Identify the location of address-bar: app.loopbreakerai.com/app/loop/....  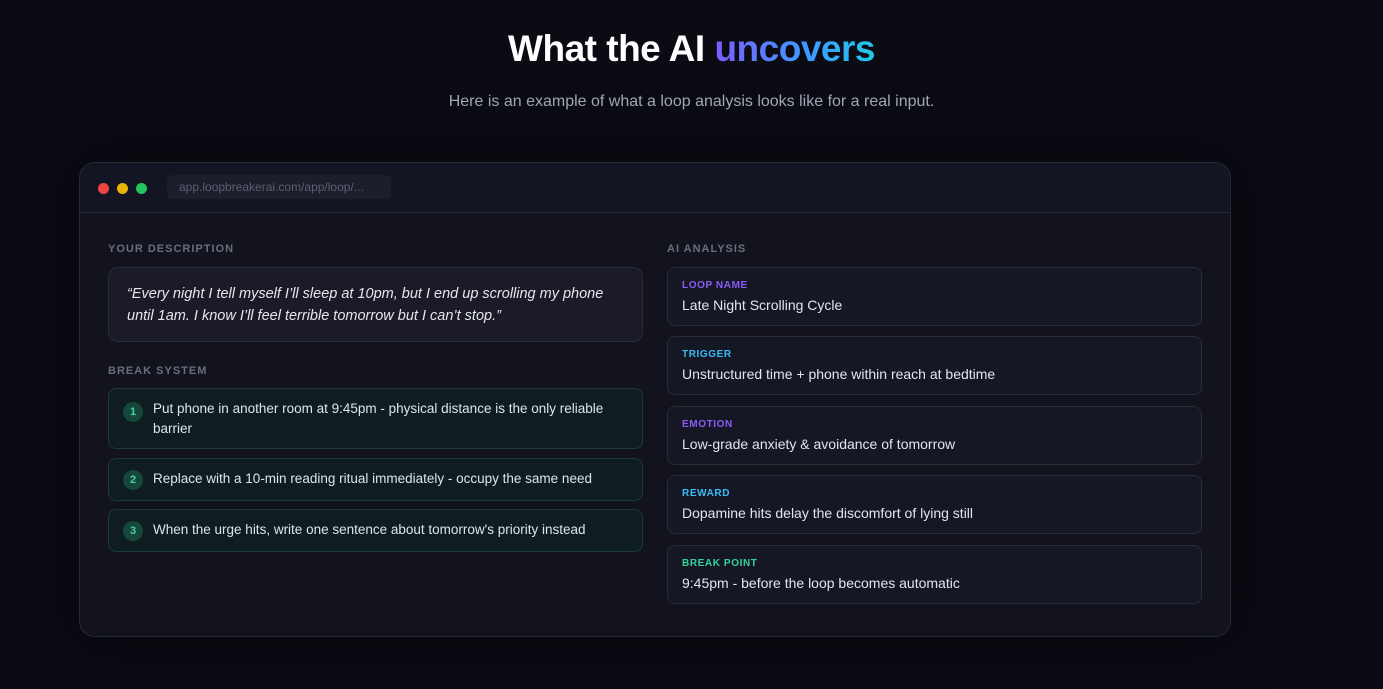
(279, 187).